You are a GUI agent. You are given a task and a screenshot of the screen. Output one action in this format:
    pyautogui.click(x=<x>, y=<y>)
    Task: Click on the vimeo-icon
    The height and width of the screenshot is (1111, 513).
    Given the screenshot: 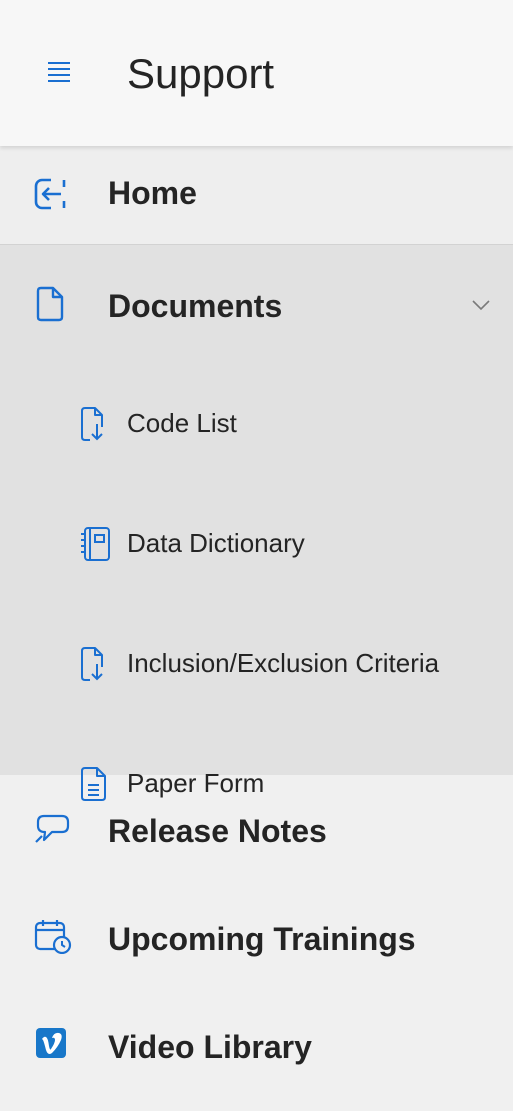 What is the action you would take?
    pyautogui.click(x=51, y=1043)
    